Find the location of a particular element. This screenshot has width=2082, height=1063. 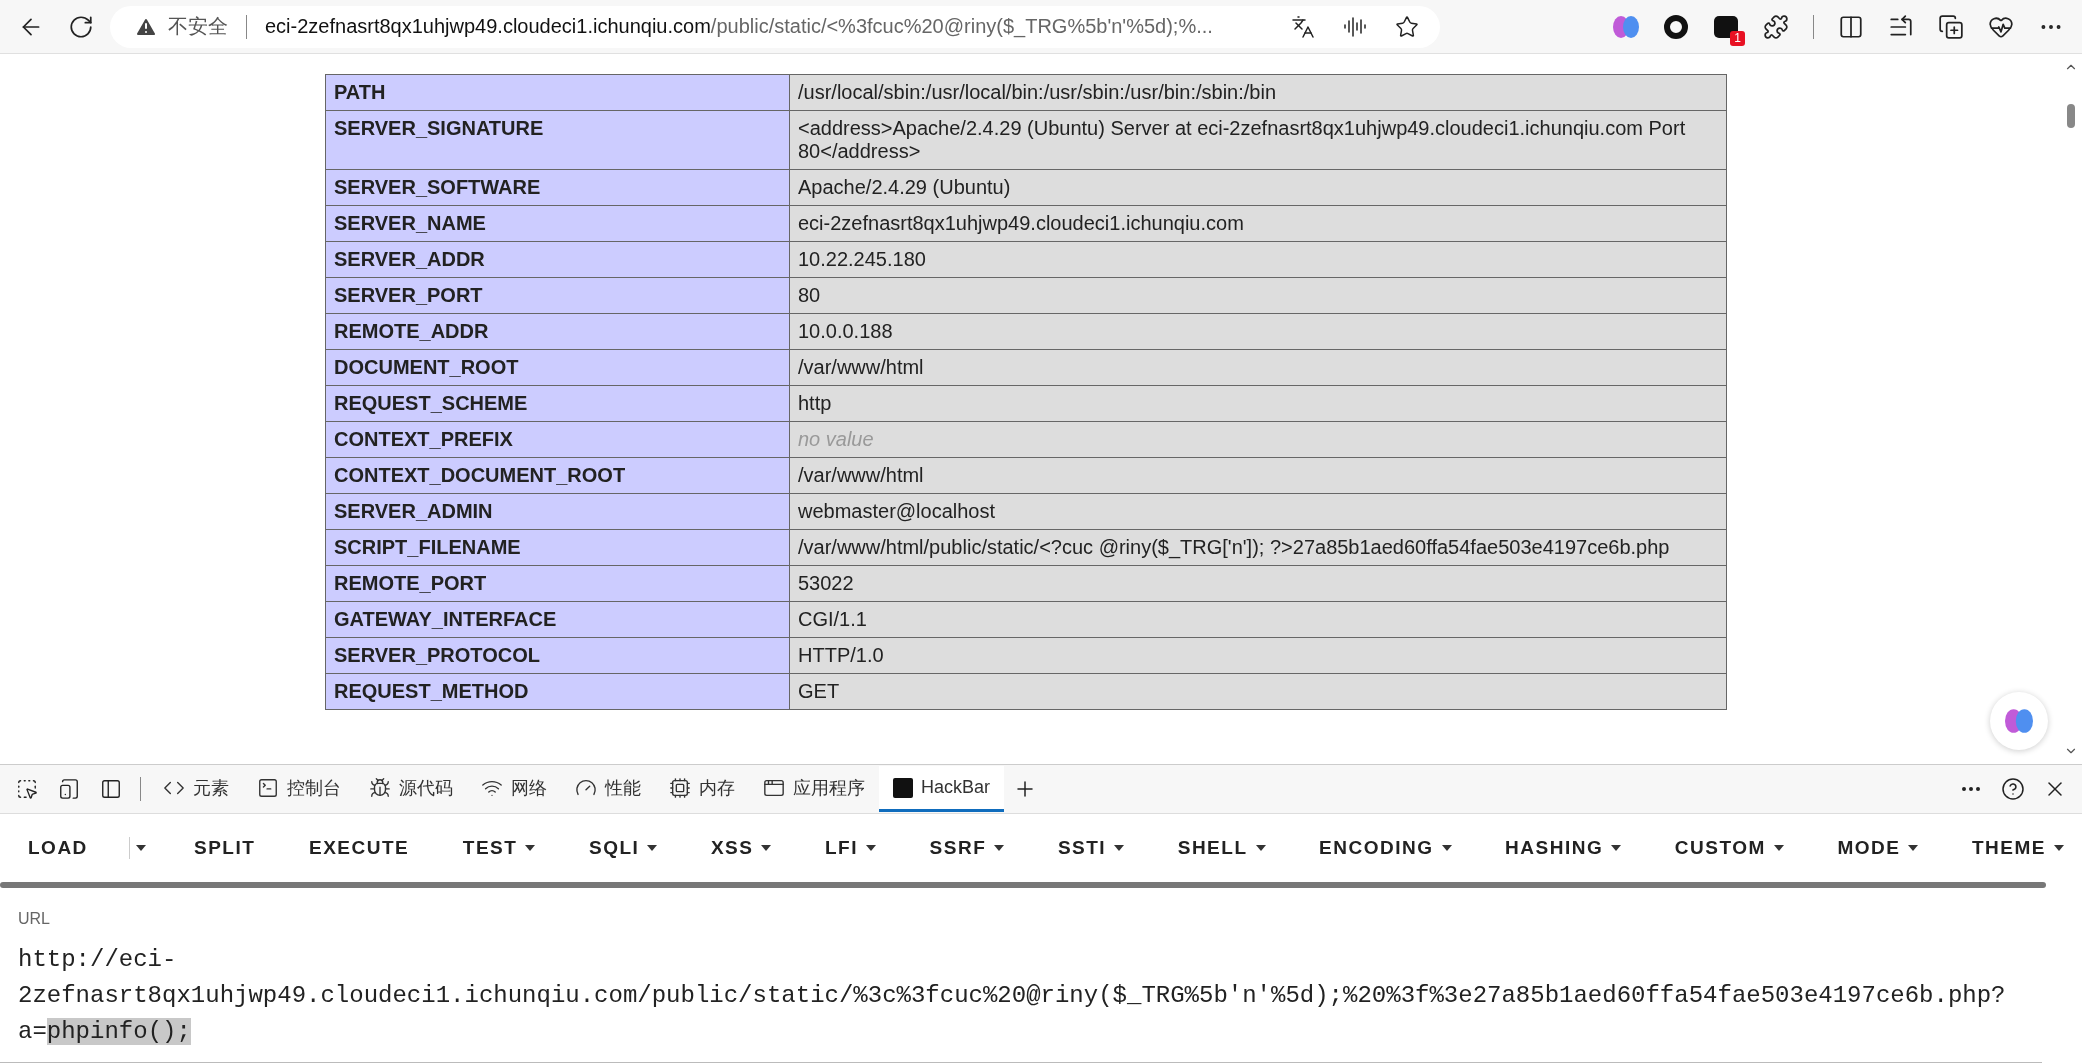

bug-icon is located at coordinates (380, 787).